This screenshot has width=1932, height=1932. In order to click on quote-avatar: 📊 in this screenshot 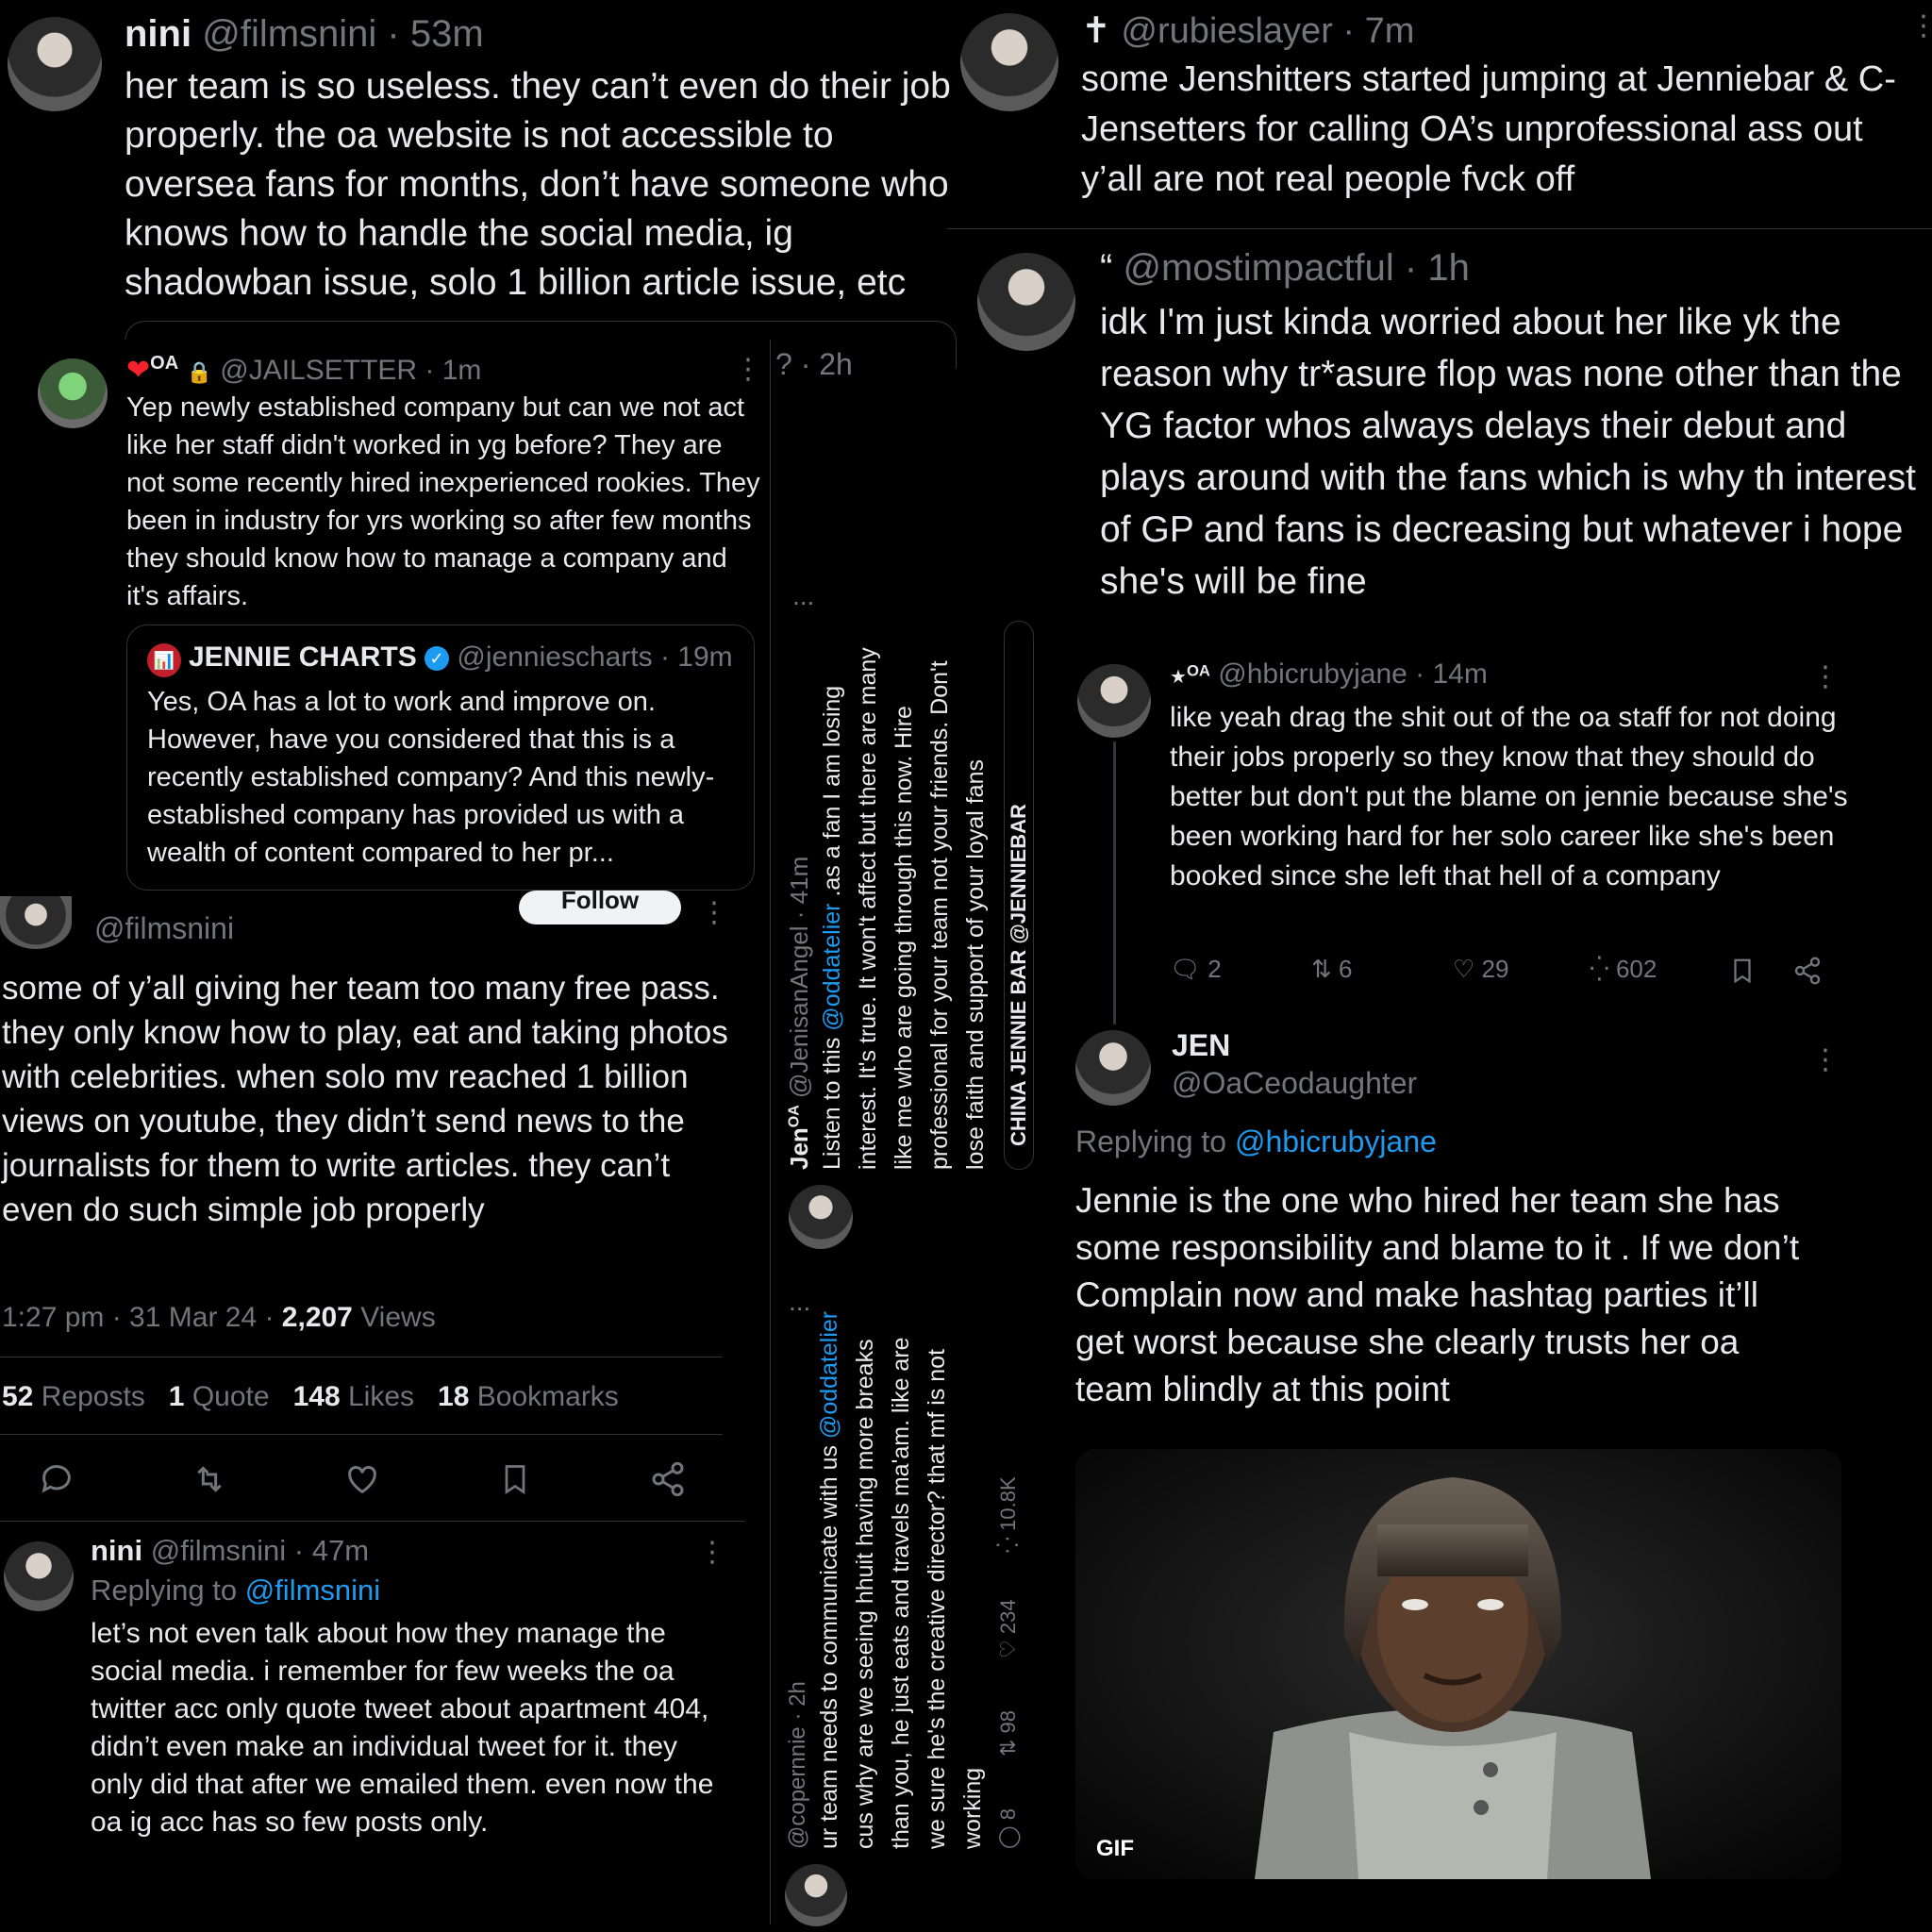, I will do `click(164, 660)`.